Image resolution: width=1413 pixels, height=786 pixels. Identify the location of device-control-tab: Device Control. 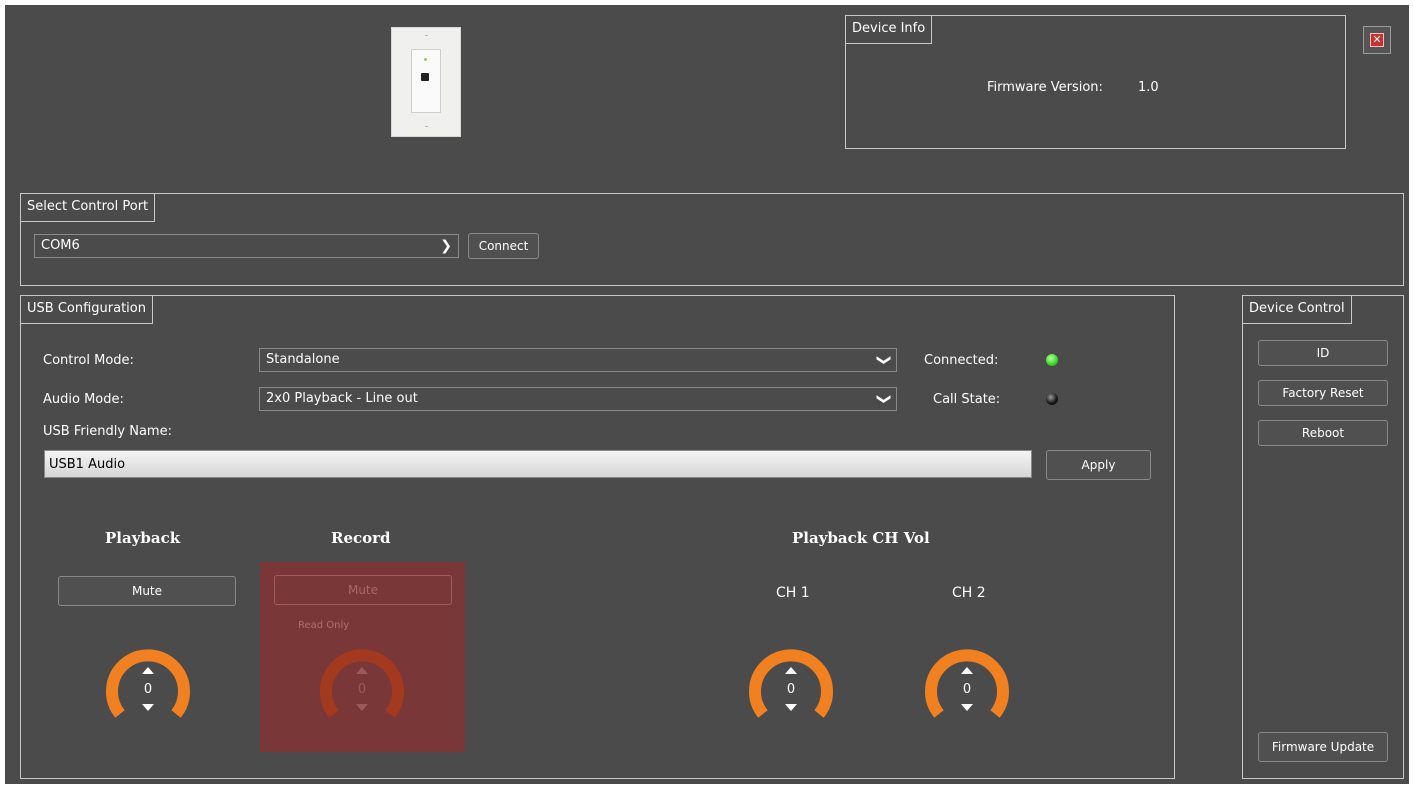
(1297, 310).